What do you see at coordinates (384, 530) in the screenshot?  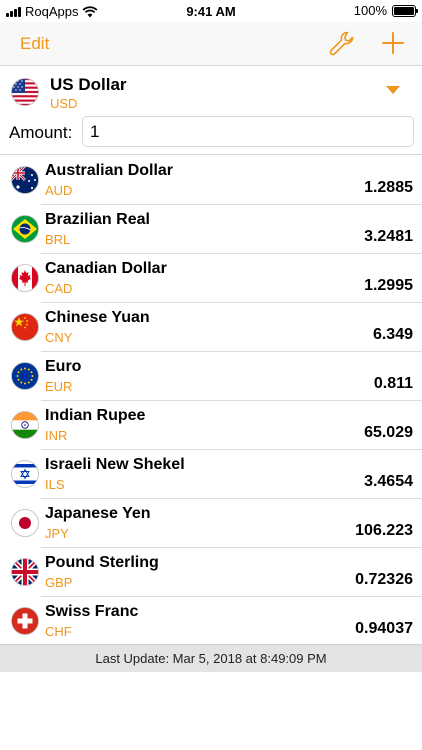 I see `currency-rate: 106.223` at bounding box center [384, 530].